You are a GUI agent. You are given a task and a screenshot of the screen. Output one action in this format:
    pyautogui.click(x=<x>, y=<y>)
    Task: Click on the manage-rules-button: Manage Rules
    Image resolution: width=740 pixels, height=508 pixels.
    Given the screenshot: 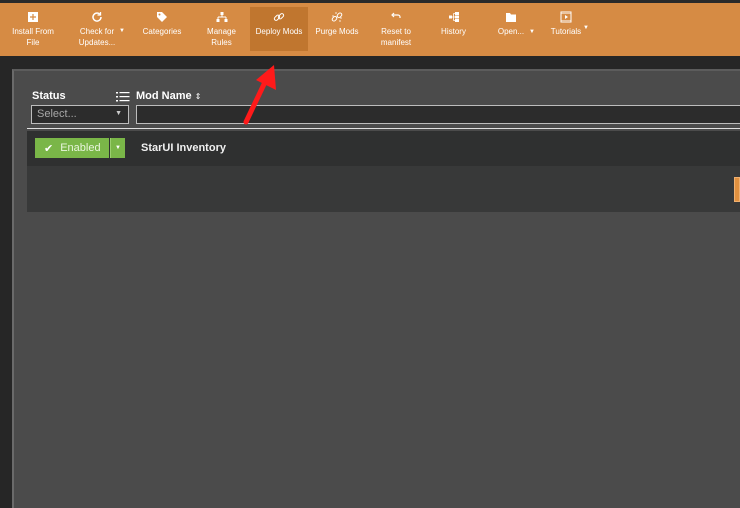 What is the action you would take?
    pyautogui.click(x=221, y=29)
    